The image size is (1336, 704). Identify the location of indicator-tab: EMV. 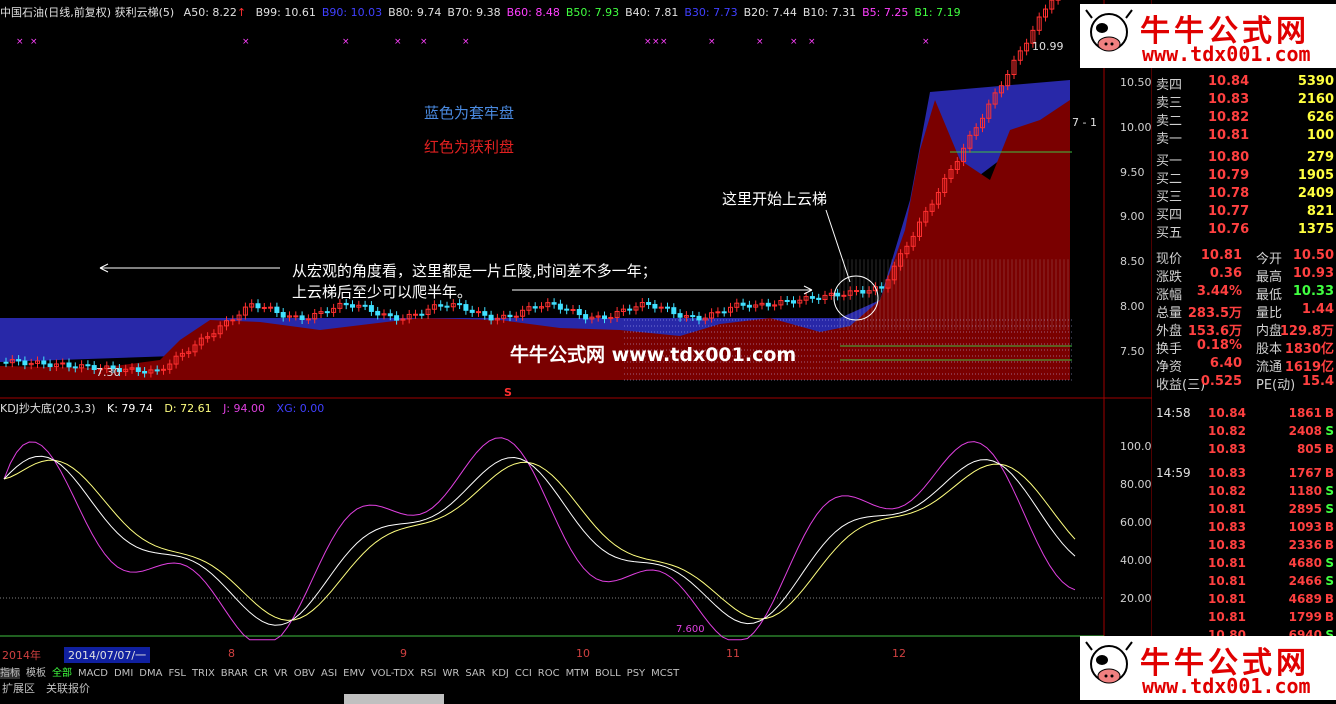
(354, 673).